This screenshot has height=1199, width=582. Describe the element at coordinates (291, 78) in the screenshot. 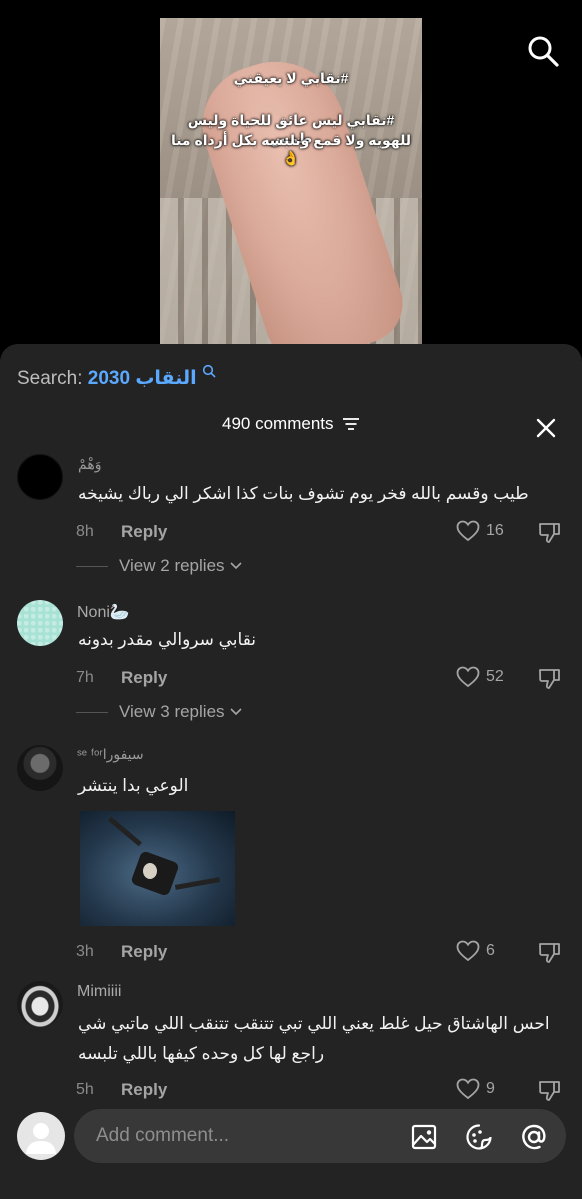

I see `video-caption-line1: #نقابي لا يعيقني` at that location.